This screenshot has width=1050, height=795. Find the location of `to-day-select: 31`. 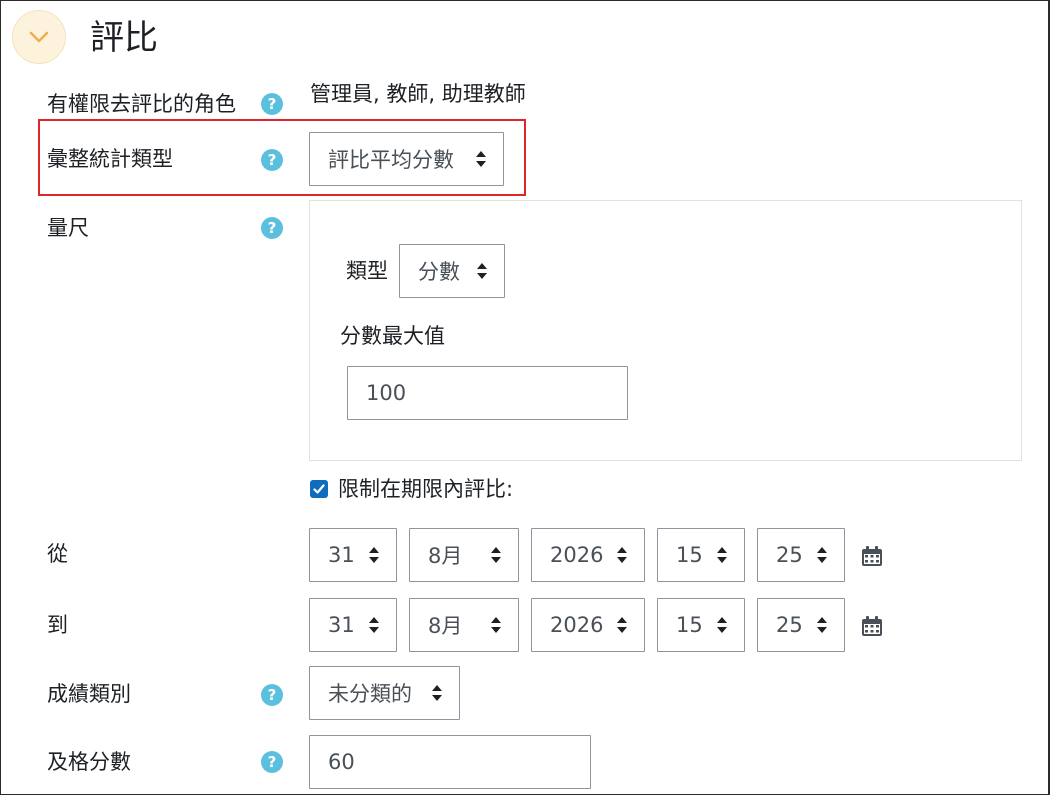

to-day-select: 31 is located at coordinates (353, 625).